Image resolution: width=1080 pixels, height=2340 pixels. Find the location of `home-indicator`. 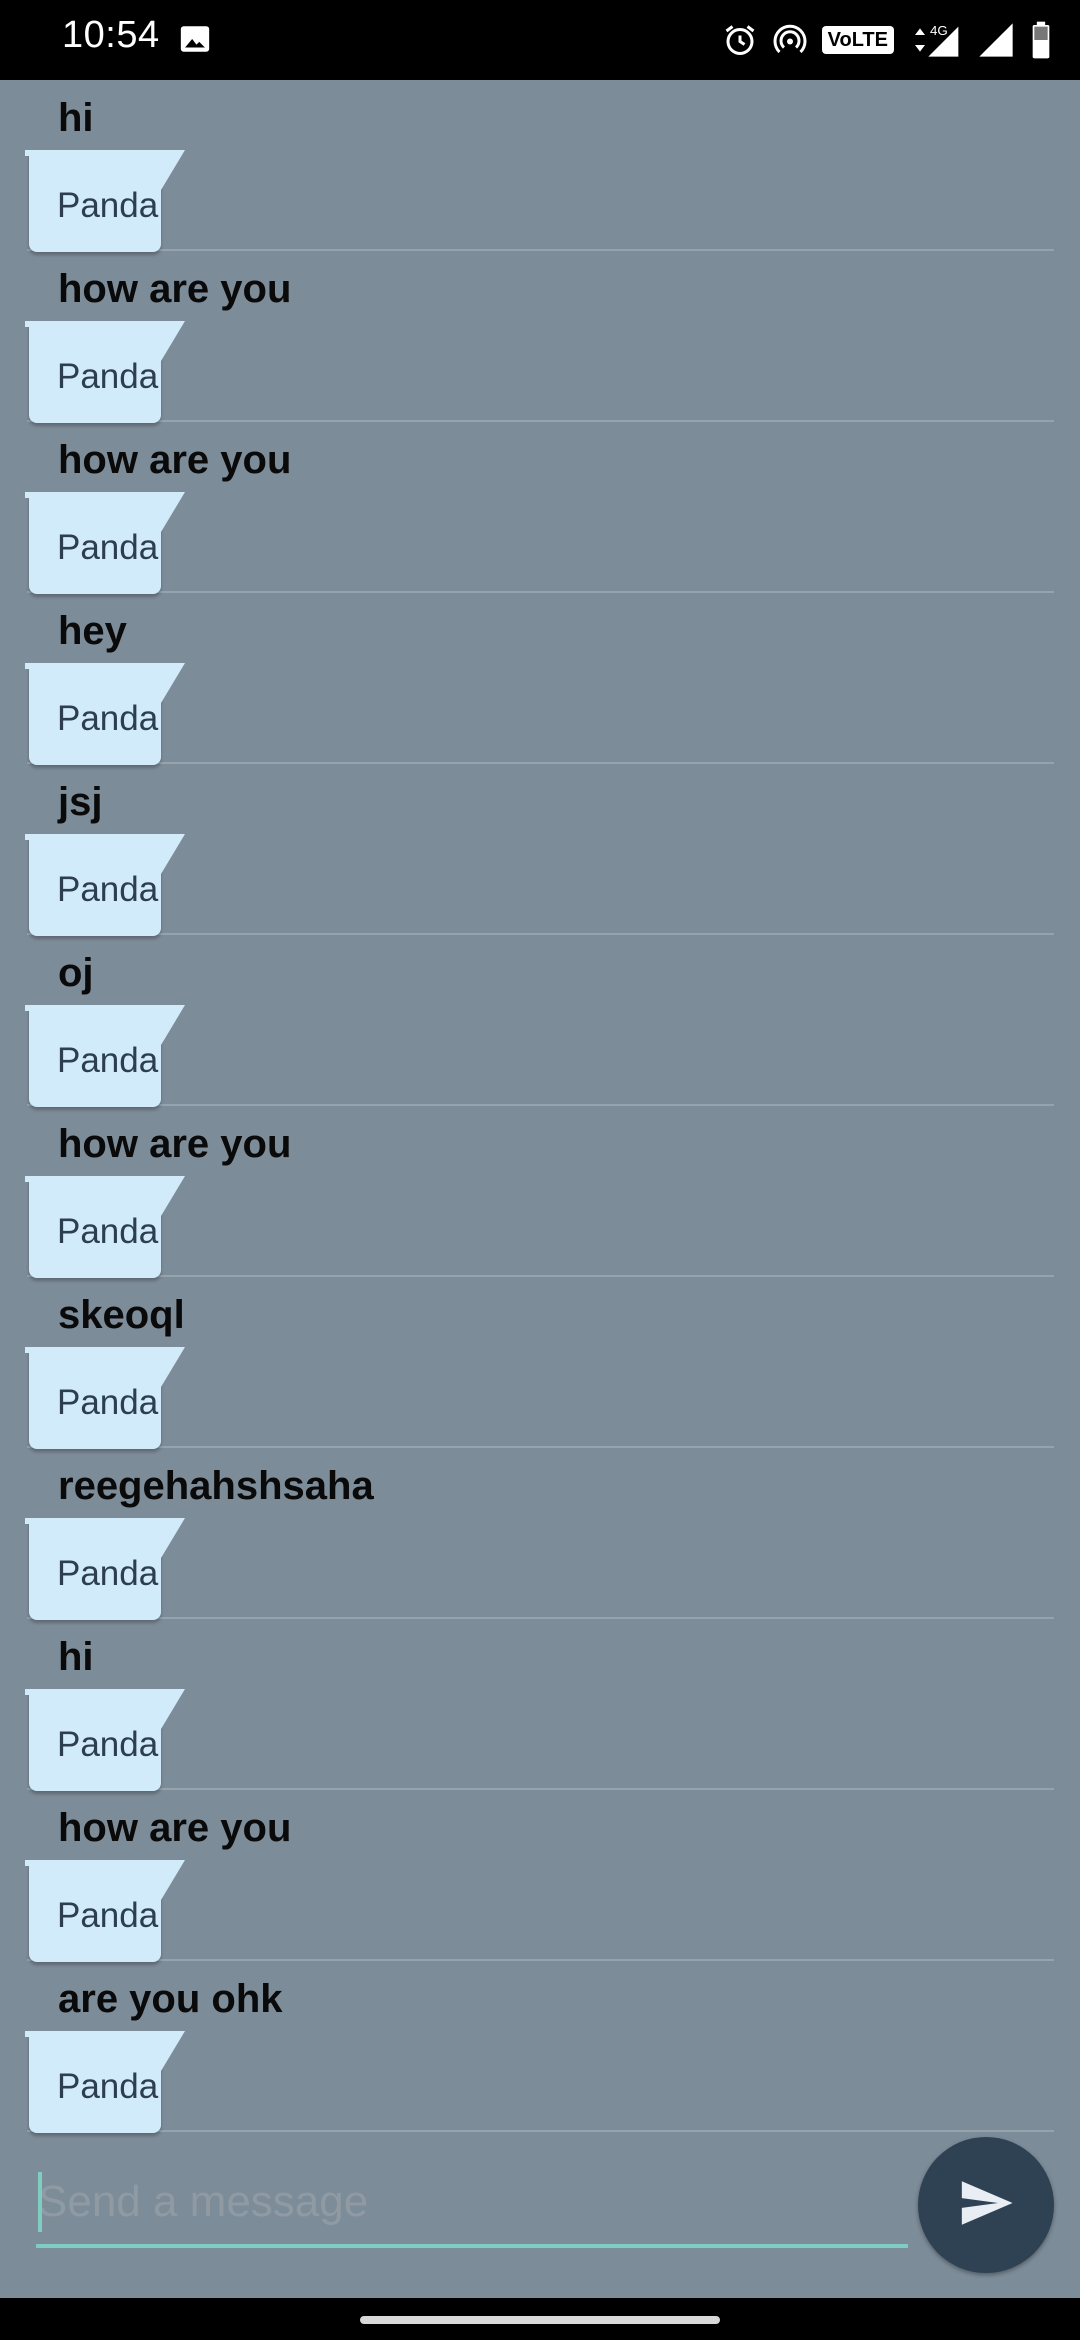

home-indicator is located at coordinates (540, 2320).